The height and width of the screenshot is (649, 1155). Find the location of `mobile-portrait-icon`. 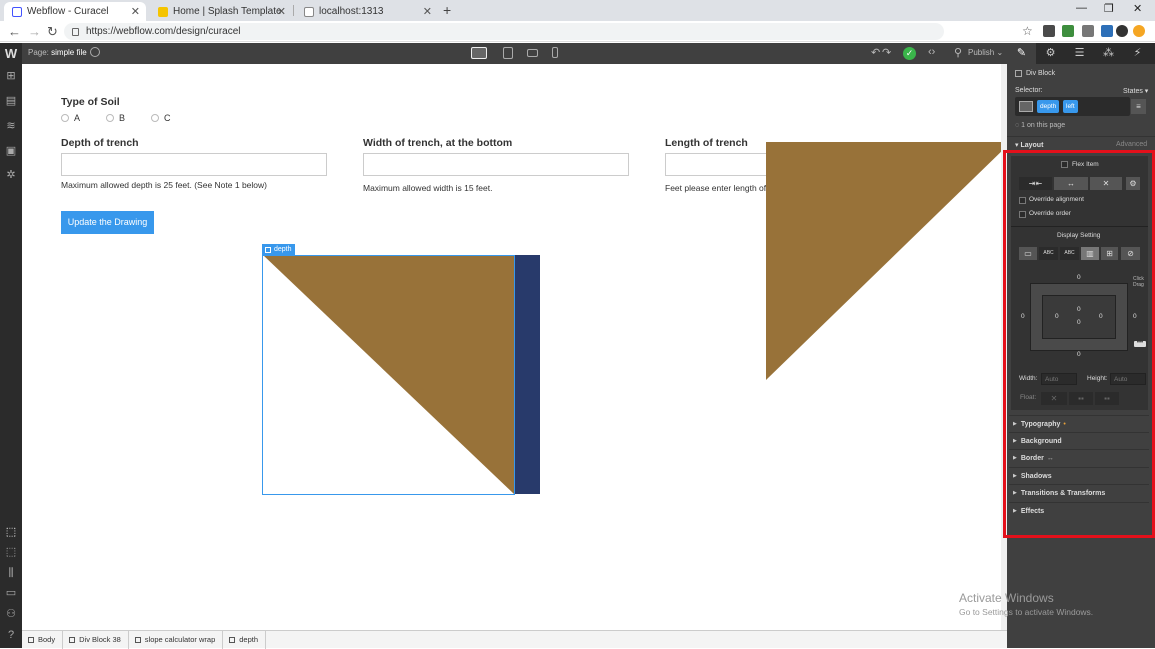

mobile-portrait-icon is located at coordinates (555, 52).